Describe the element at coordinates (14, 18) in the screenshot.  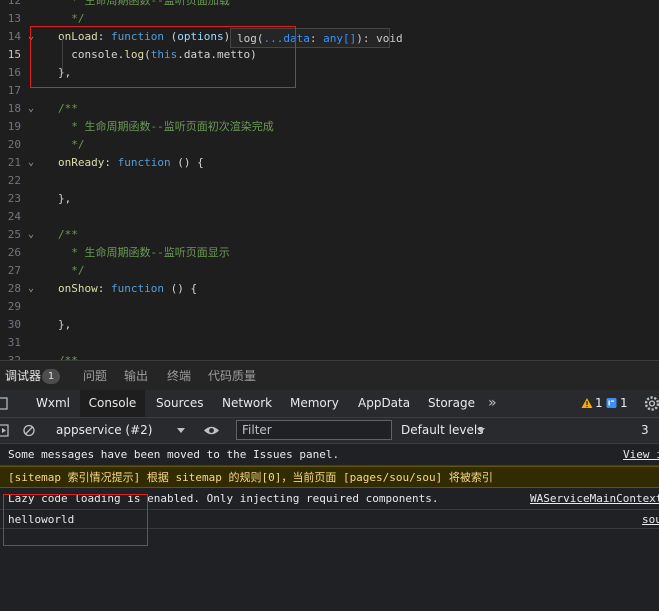
I see `line-number: 13` at that location.